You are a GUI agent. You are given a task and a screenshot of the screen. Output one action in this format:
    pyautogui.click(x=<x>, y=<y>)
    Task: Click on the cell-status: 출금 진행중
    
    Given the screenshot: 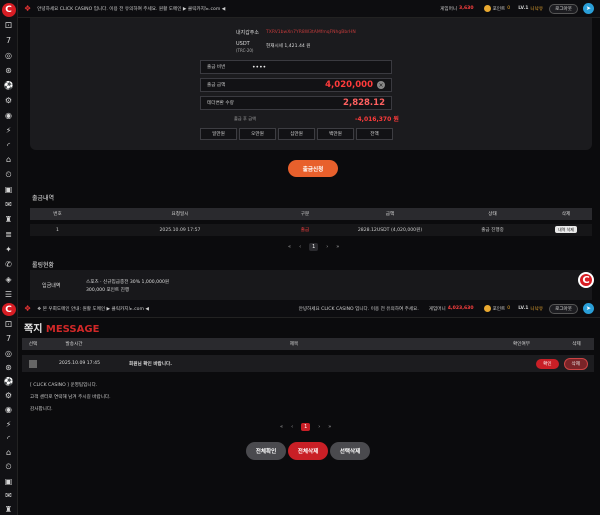 What is the action you would take?
    pyautogui.click(x=492, y=230)
    